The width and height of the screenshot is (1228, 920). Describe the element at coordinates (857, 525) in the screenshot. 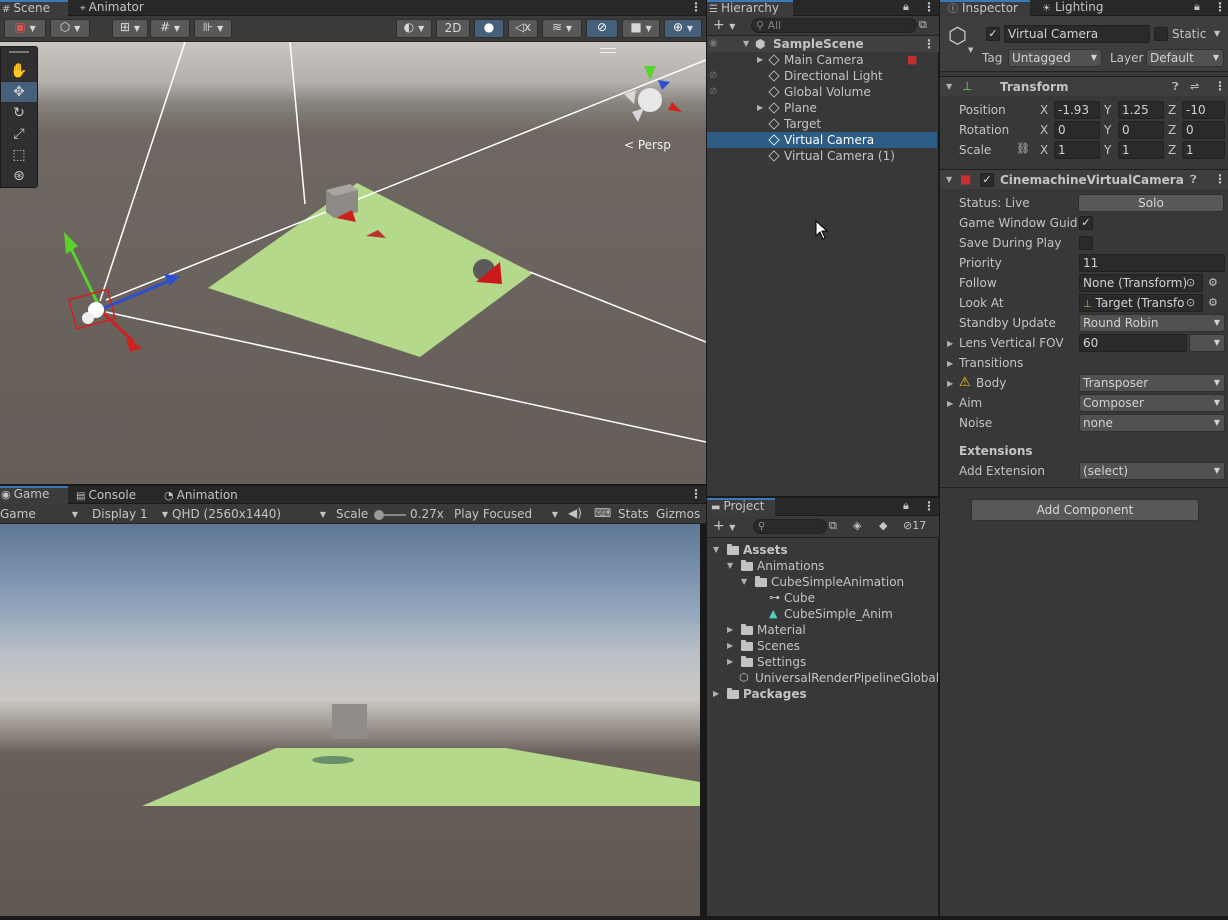

I see `filter-by-type-icon: ◈` at that location.